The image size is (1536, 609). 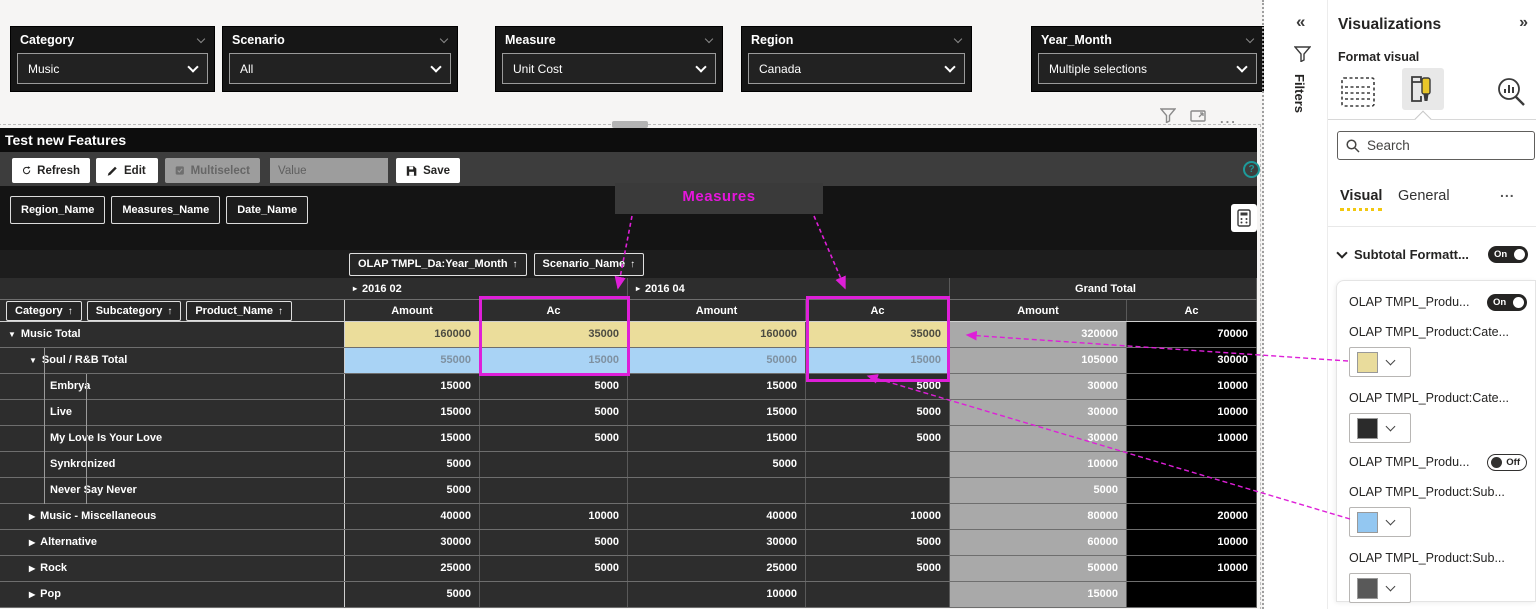 I want to click on row-label: ▶ Alternative, so click(x=172, y=542).